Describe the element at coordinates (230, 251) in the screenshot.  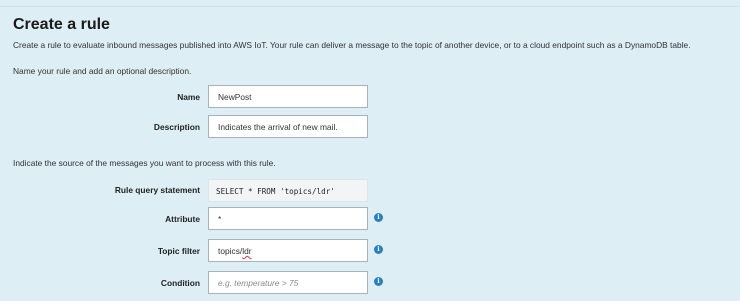
I see `topic-filter-prefix: topics/` at that location.